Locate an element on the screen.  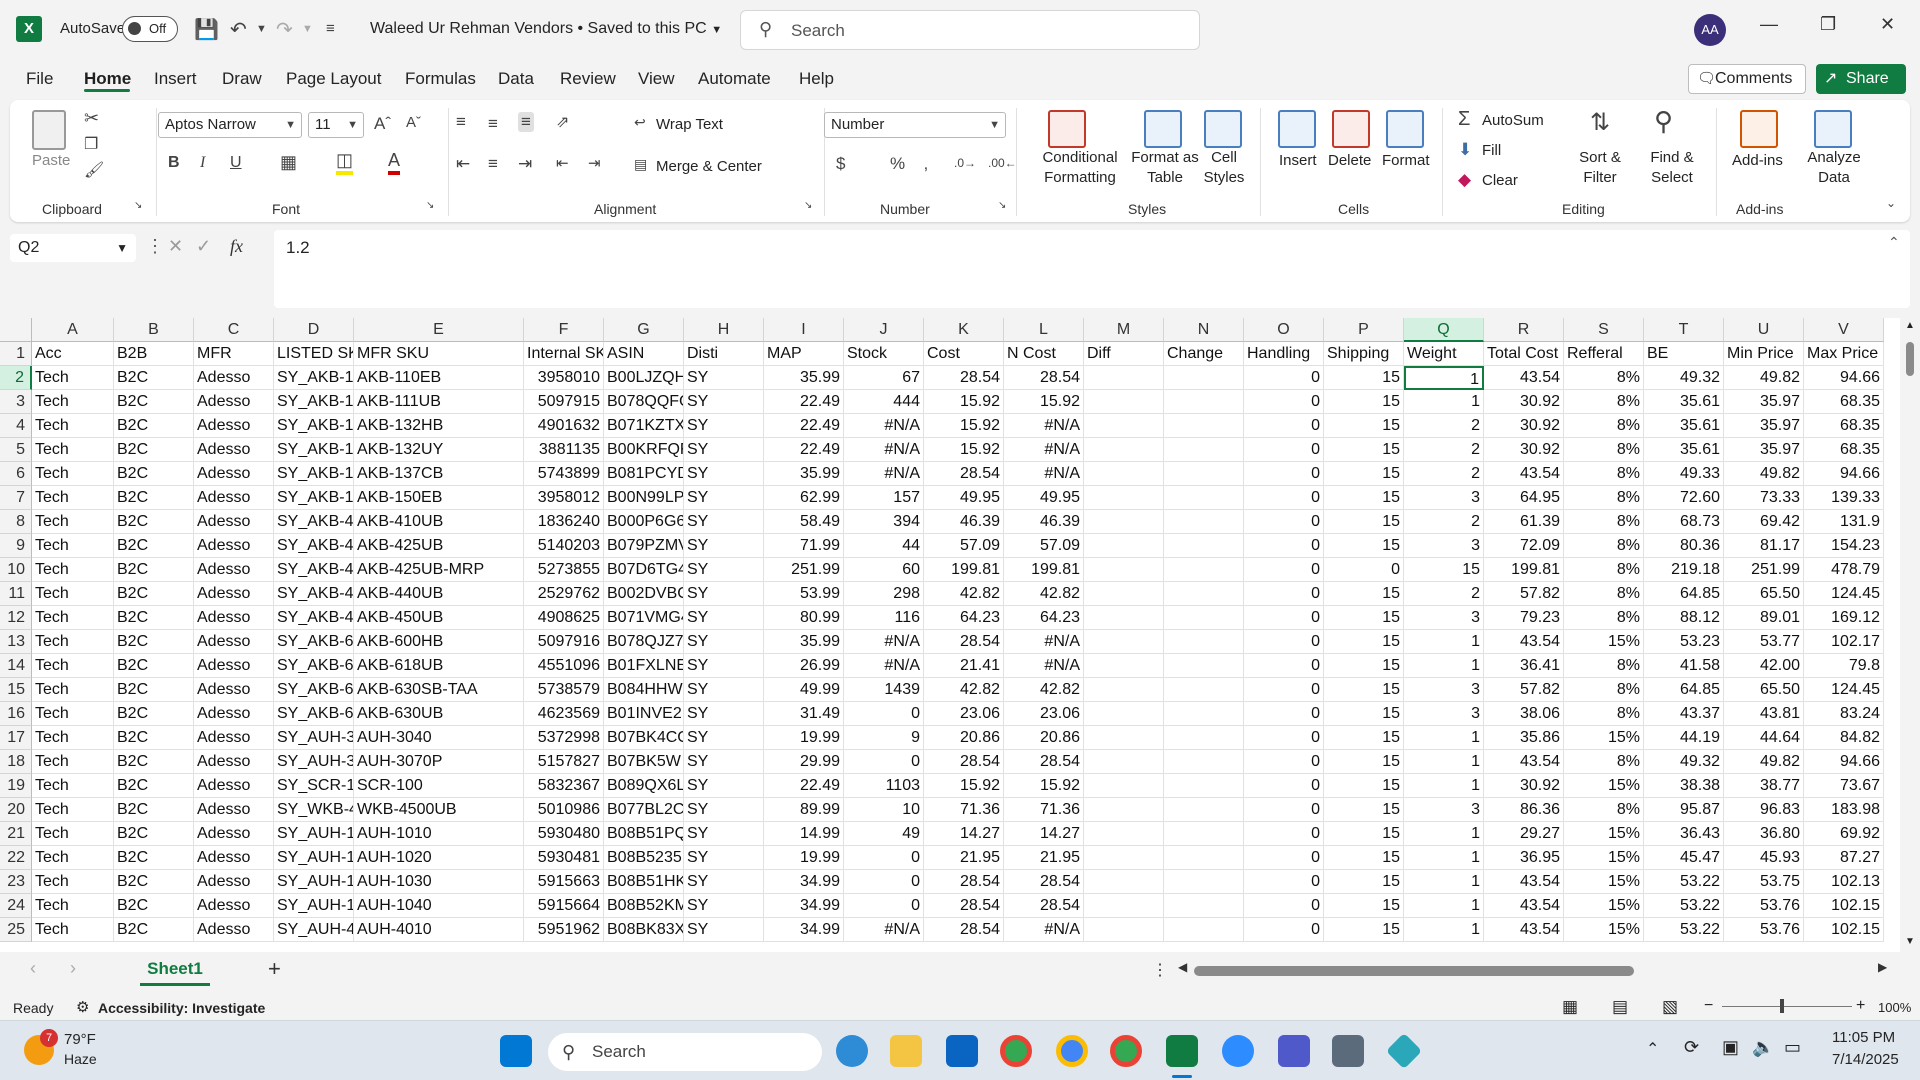
table-cell: 49.95 is located at coordinates (964, 498).